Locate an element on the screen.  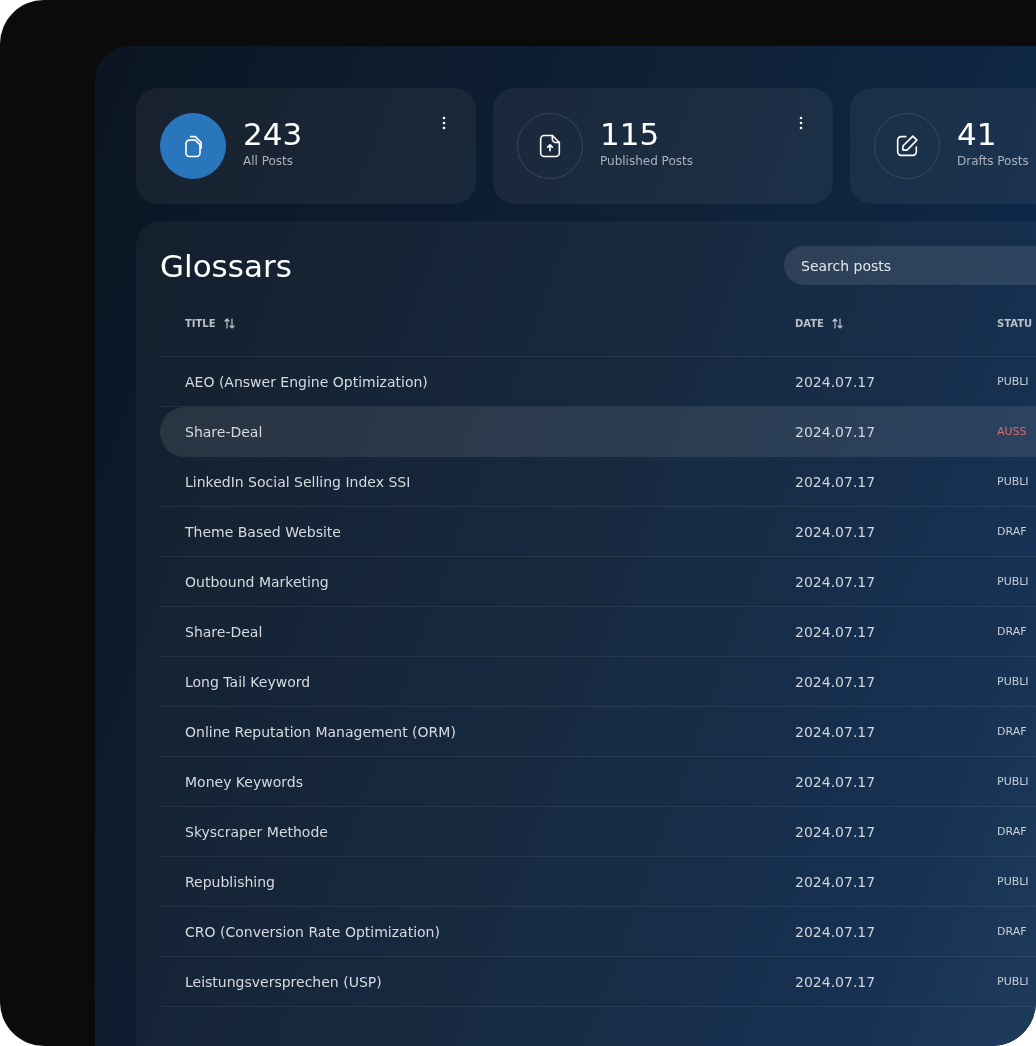
post-title: Outbound Marketing is located at coordinates (257, 581).